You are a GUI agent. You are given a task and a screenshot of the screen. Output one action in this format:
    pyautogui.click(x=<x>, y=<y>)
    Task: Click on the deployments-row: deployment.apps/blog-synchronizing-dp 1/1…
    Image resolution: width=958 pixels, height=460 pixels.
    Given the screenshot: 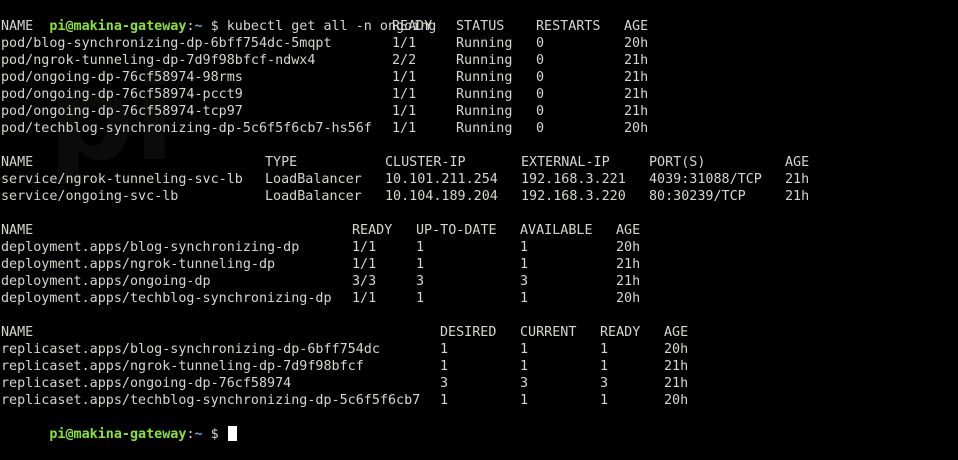 What is the action you would take?
    pyautogui.click(x=479, y=247)
    